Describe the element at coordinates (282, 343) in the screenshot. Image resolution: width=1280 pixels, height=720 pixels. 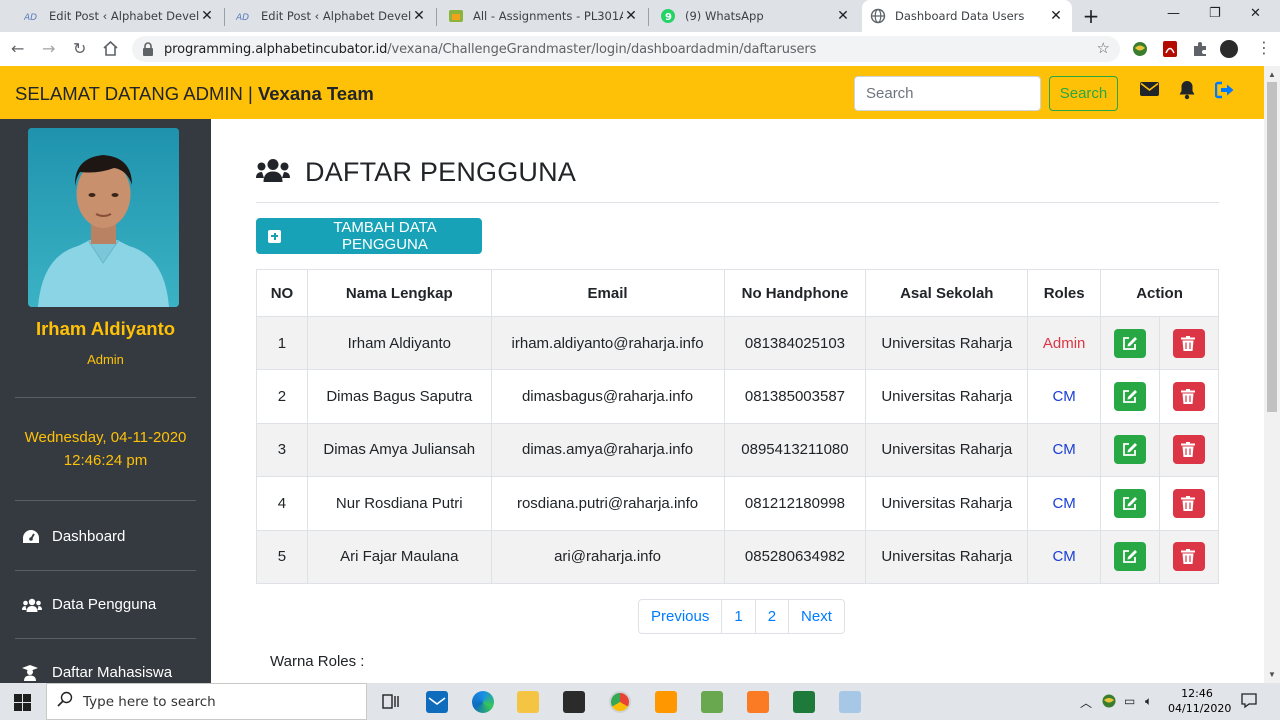
I see `cell-no: 1` at that location.